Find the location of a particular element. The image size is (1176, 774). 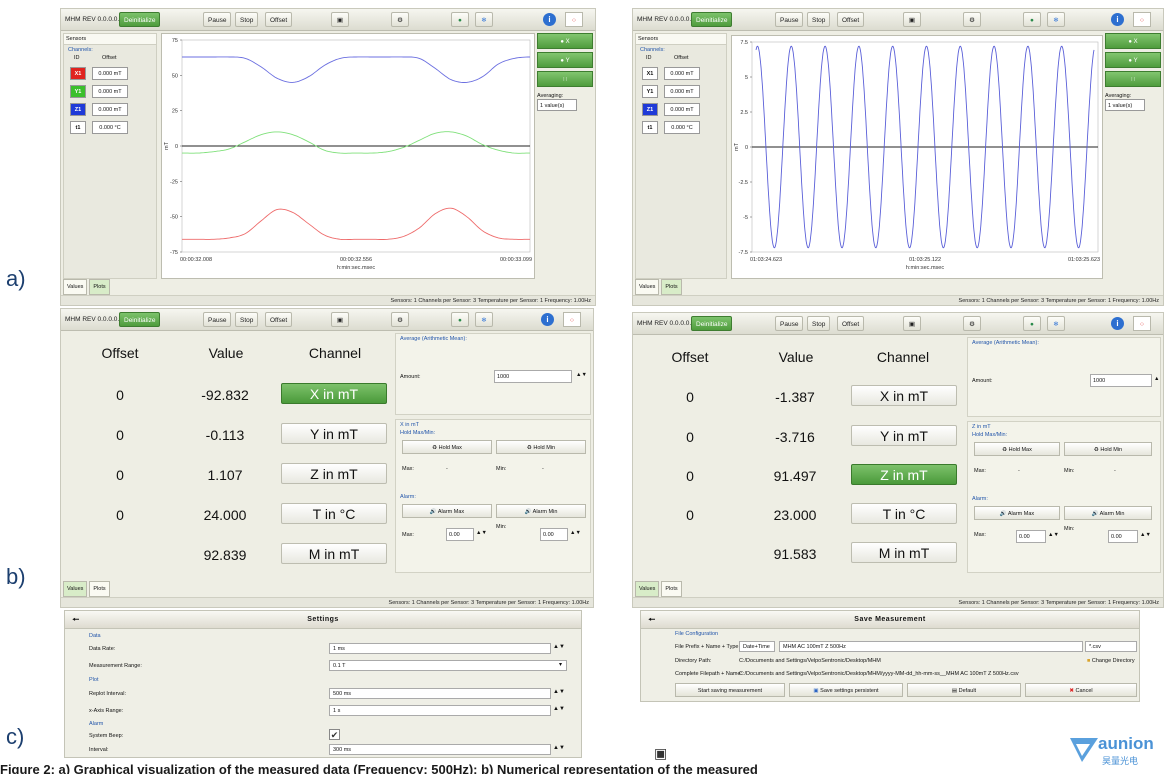

channel-button-x: X in mT is located at coordinates (334, 393).